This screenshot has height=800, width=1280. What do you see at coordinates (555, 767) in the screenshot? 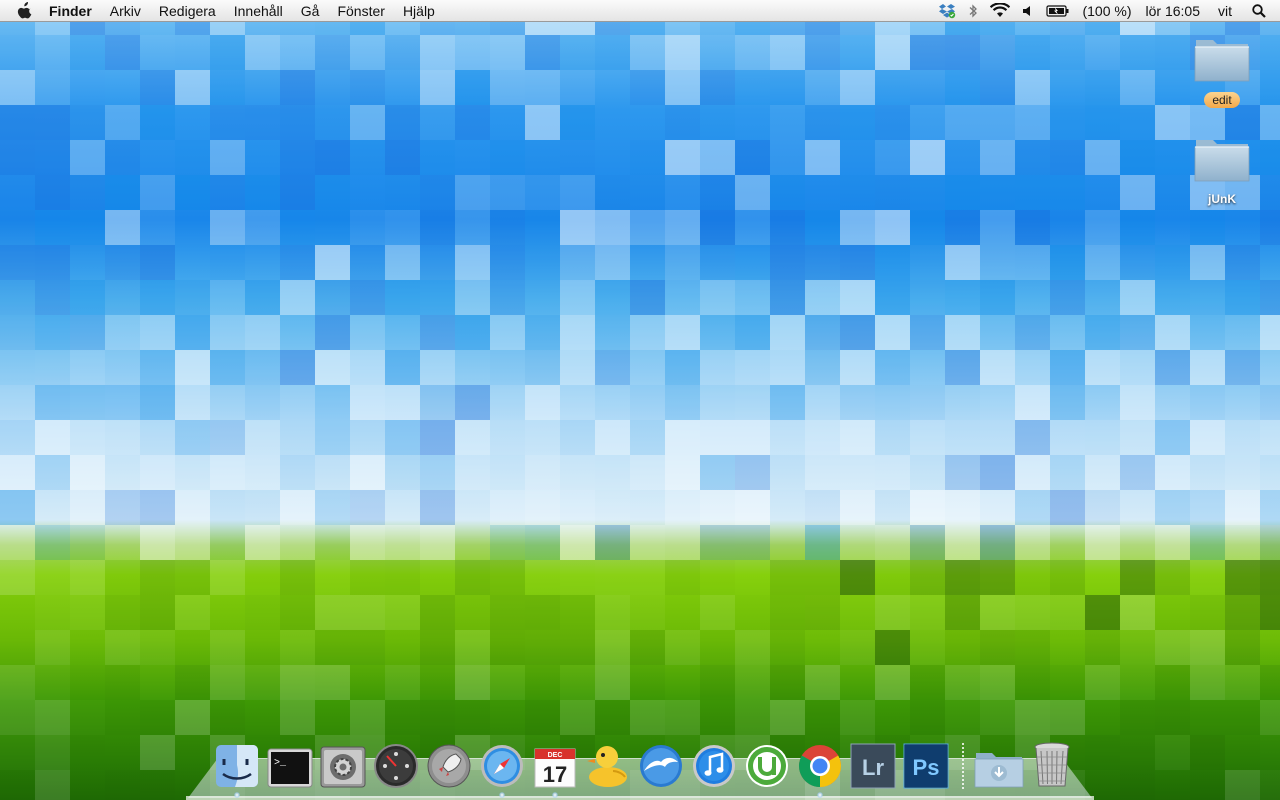
I see `dock-item-ical: DEC 17` at bounding box center [555, 767].